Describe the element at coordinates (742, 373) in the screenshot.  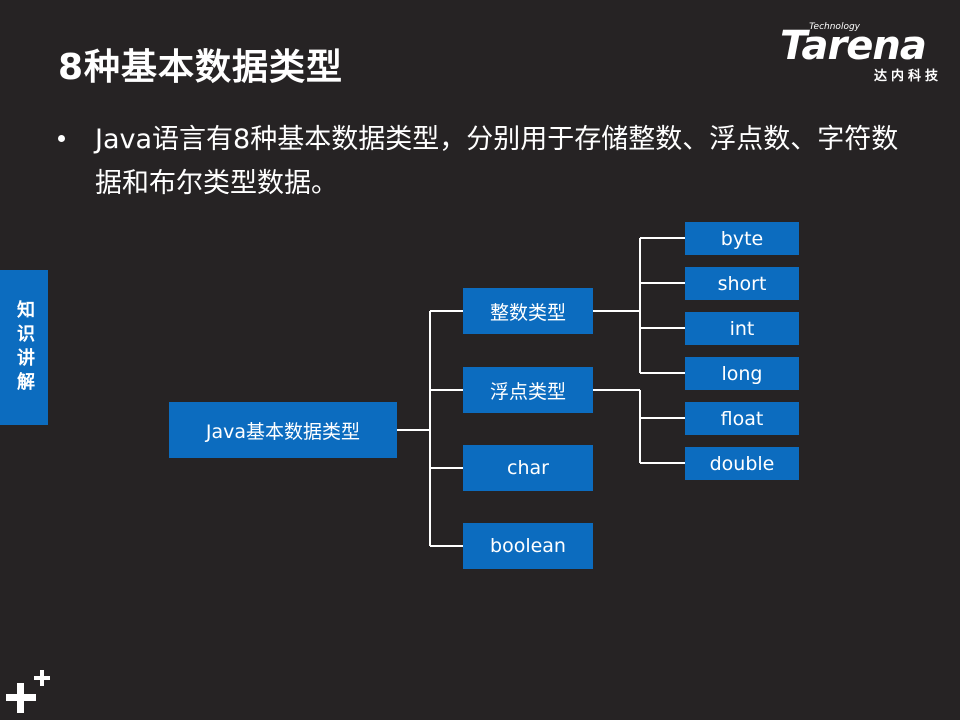
I see `type-long: long` at that location.